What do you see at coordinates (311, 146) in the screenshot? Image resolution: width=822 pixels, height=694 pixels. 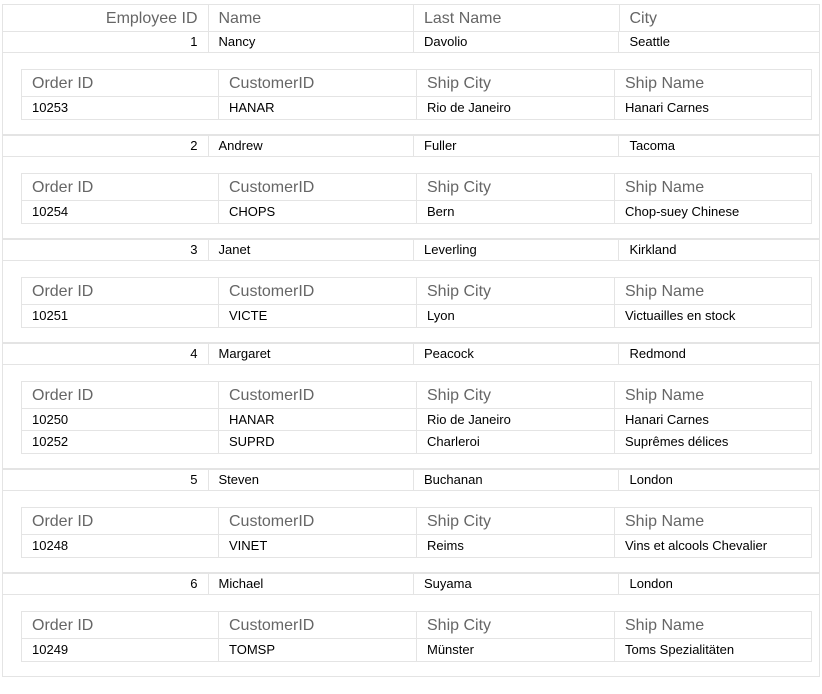 I see `cell-name: Andrew` at bounding box center [311, 146].